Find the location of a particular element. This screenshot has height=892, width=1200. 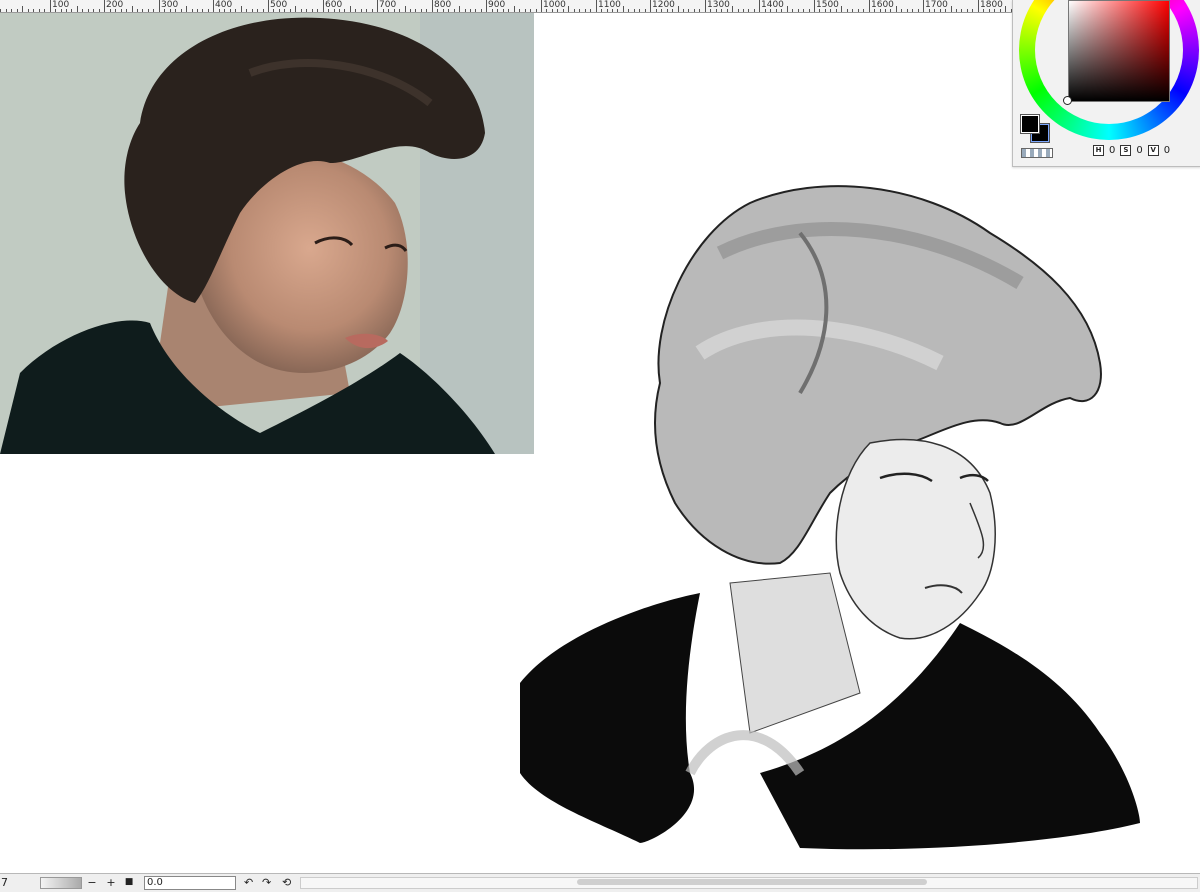

hsv-readout: H 0 S 0 V 0 is located at coordinates (1131, 150).